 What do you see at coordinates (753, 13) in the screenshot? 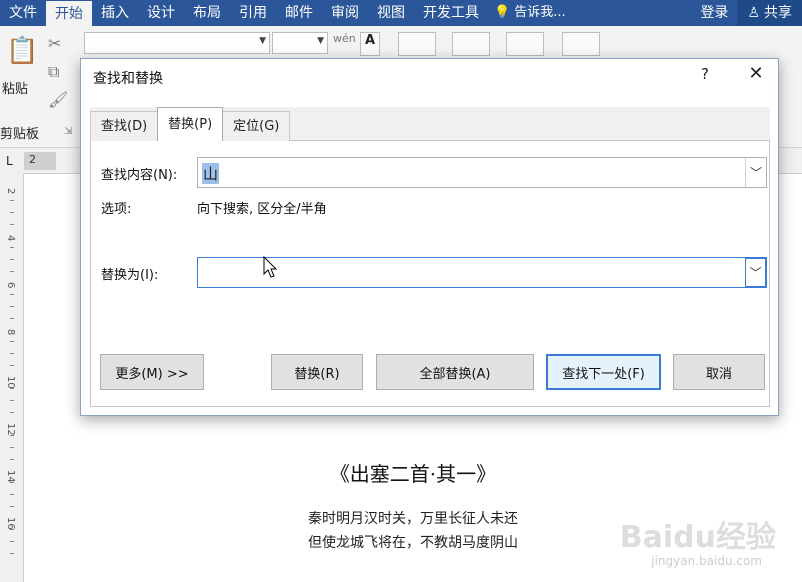
I see `person-icon: ♙` at bounding box center [753, 13].